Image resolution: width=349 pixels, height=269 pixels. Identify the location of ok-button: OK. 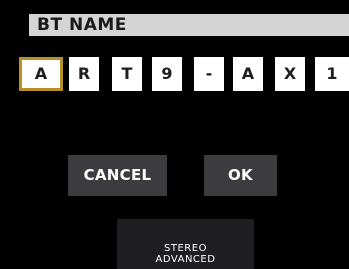
(240, 175).